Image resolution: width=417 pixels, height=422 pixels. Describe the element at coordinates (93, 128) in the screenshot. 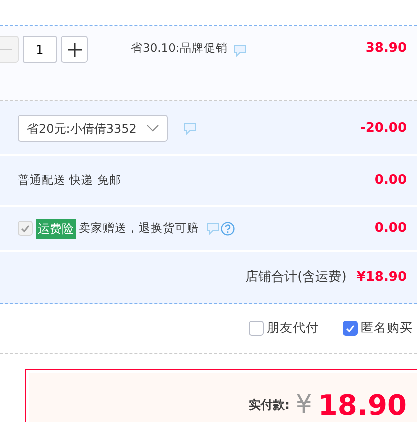

I see `coupon-dropdown: 省20元:小倩倩3352` at that location.